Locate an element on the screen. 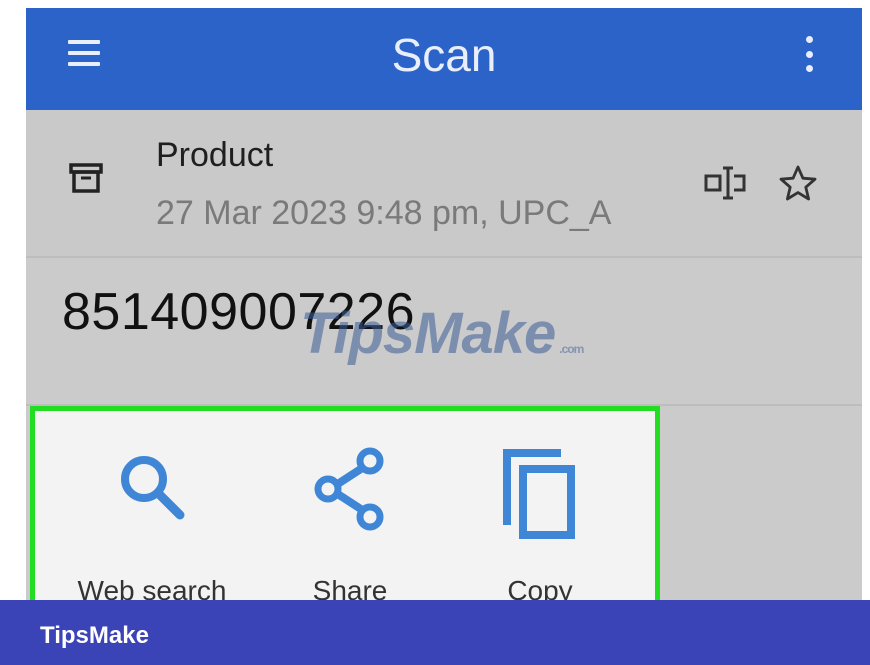 This screenshot has height=665, width=870. copy-button: Copy is located at coordinates (540, 508).